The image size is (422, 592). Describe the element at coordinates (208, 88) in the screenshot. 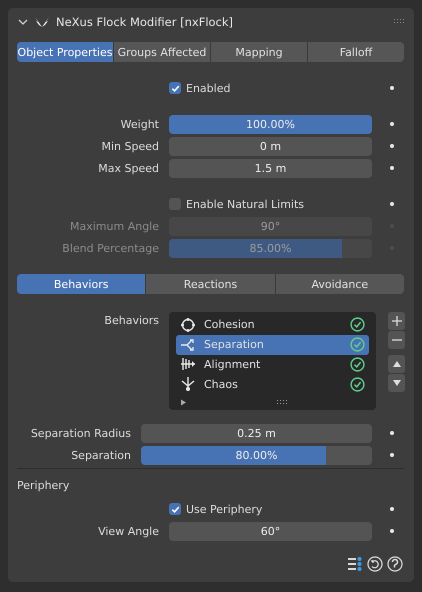

I see `checkbox-label: Enabled` at that location.